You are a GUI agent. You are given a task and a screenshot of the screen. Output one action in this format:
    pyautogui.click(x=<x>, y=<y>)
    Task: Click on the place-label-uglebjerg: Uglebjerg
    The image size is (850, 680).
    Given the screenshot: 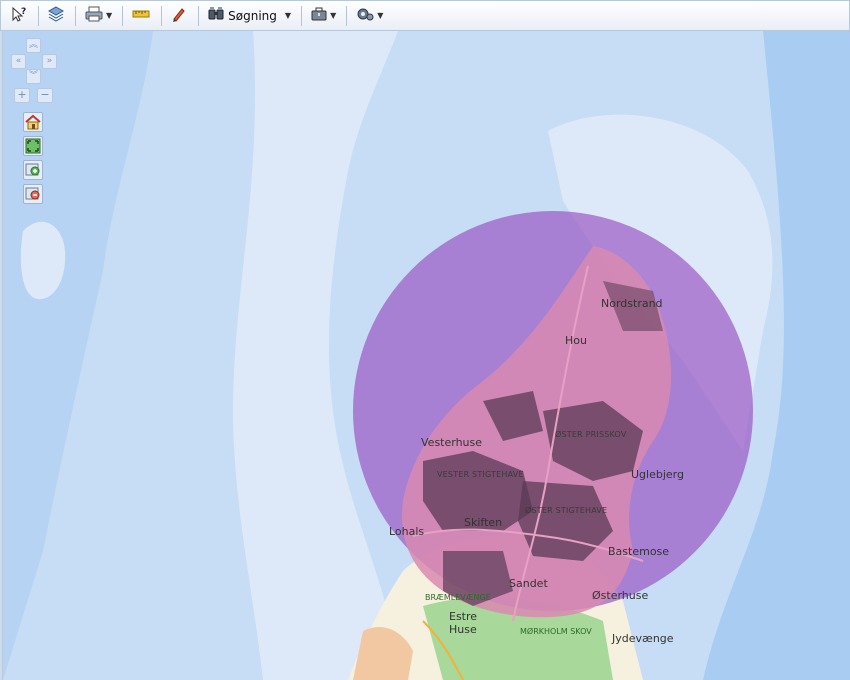 What is the action you would take?
    pyautogui.click(x=657, y=474)
    